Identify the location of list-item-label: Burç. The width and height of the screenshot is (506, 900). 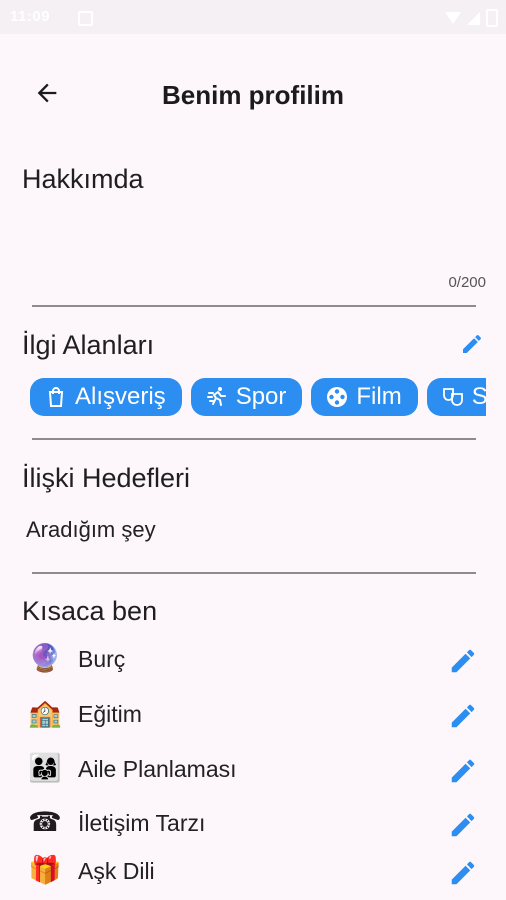
(102, 659).